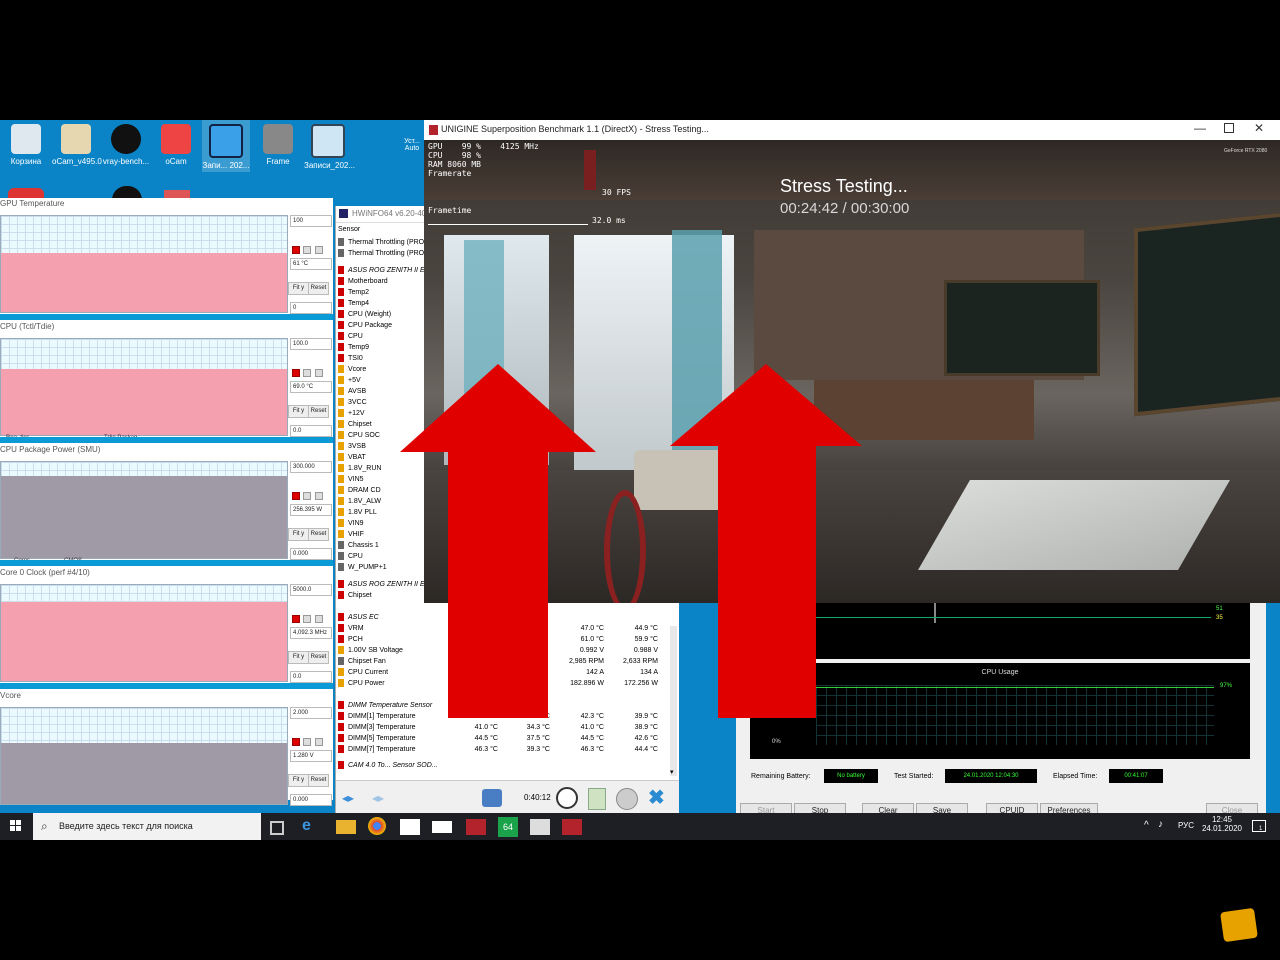  Describe the element at coordinates (311, 344) in the screenshot. I see `graph-max-input: 100.0` at that location.